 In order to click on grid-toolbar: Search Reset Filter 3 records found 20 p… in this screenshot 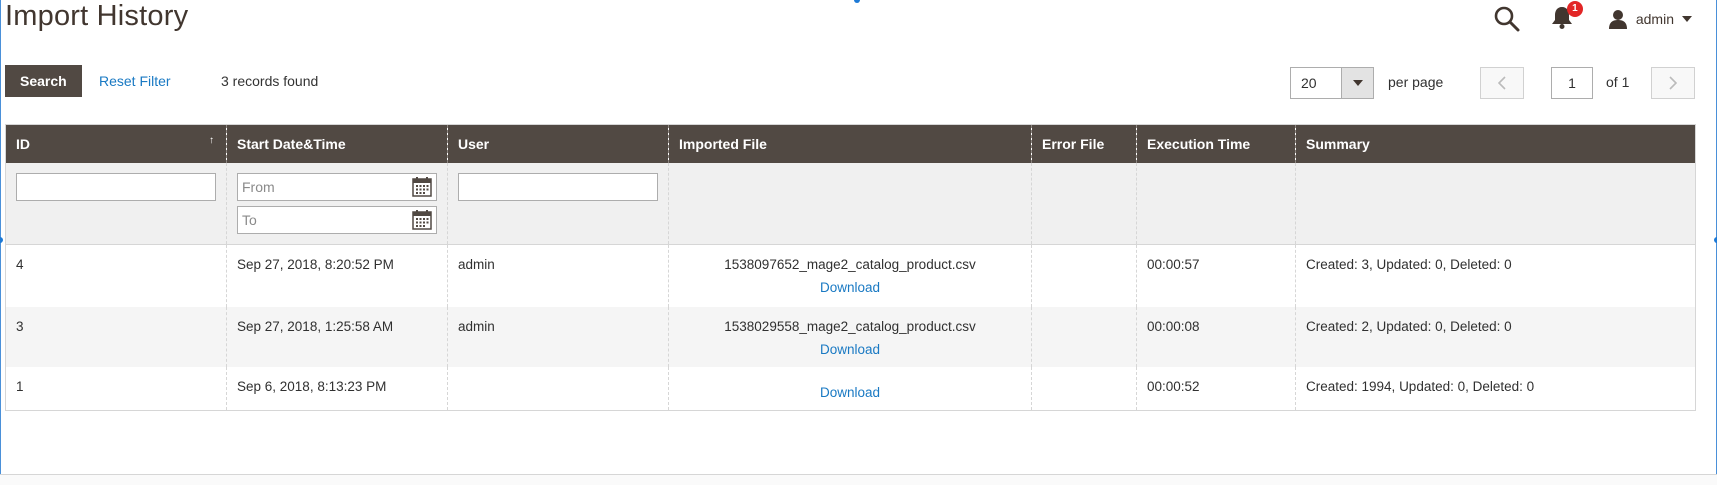, I will do `click(850, 82)`.